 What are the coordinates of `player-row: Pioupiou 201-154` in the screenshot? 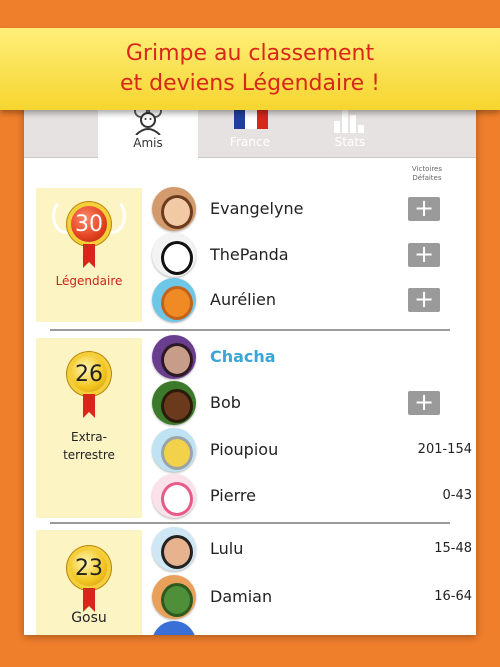 It's located at (312, 451).